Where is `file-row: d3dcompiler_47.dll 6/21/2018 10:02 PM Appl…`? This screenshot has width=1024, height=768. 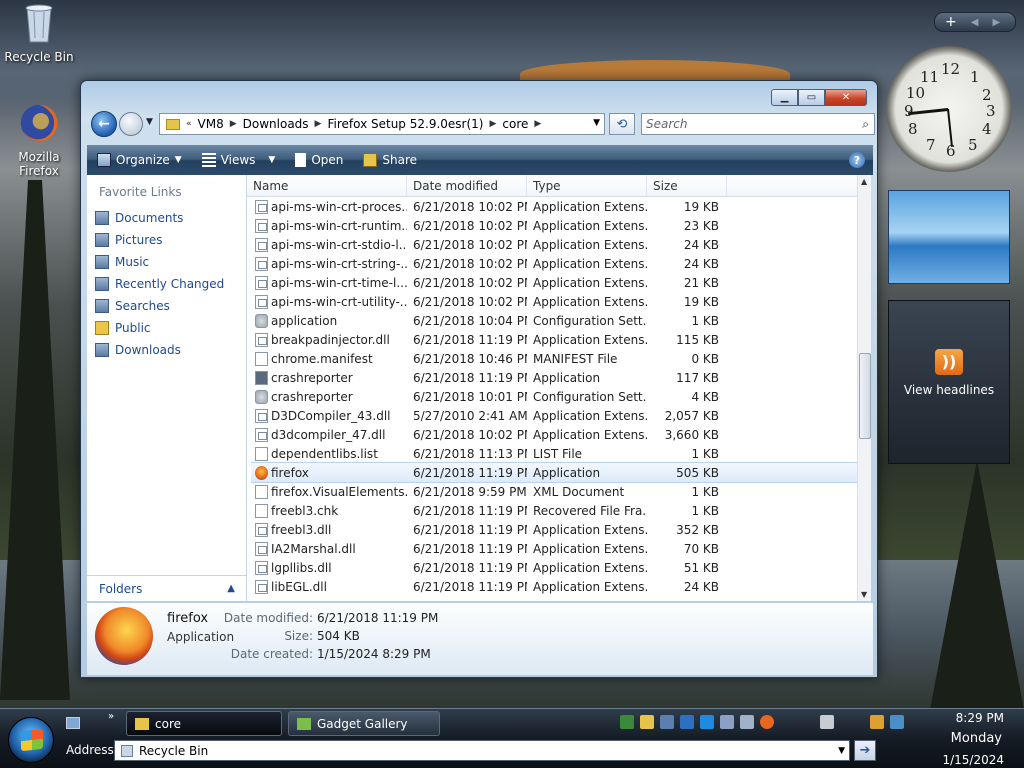 file-row: d3dcompiler_47.dll 6/21/2018 10:02 PM Appl… is located at coordinates (554, 434).